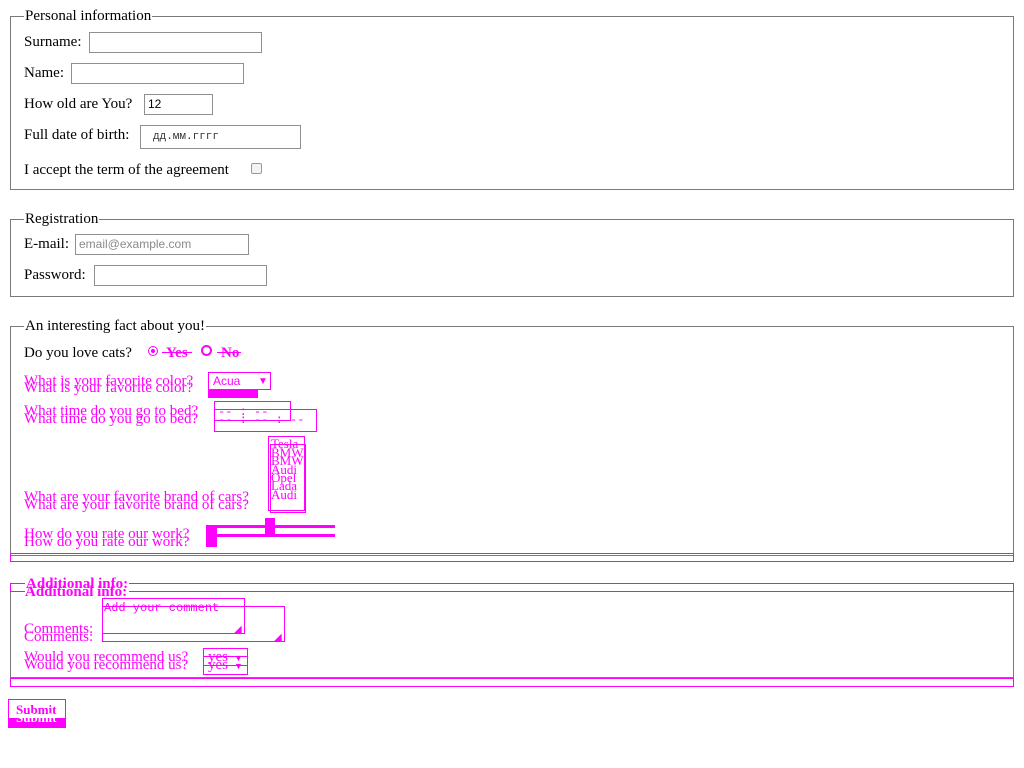 This screenshot has width=1024, height=768. Describe the element at coordinates (106, 665) in the screenshot. I see `recommend-label-ghost: Would you recommend us?` at that location.